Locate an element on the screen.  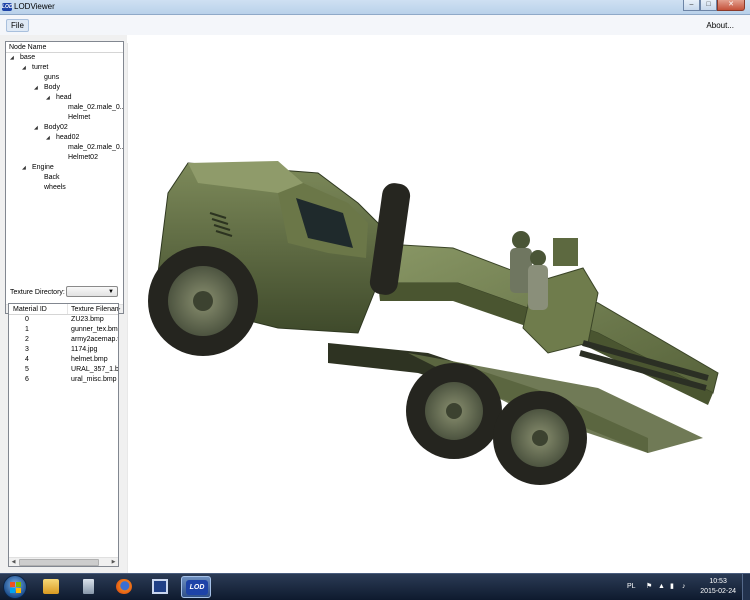
scroll-left-icon: ◀ is located at coordinates (13, 562).